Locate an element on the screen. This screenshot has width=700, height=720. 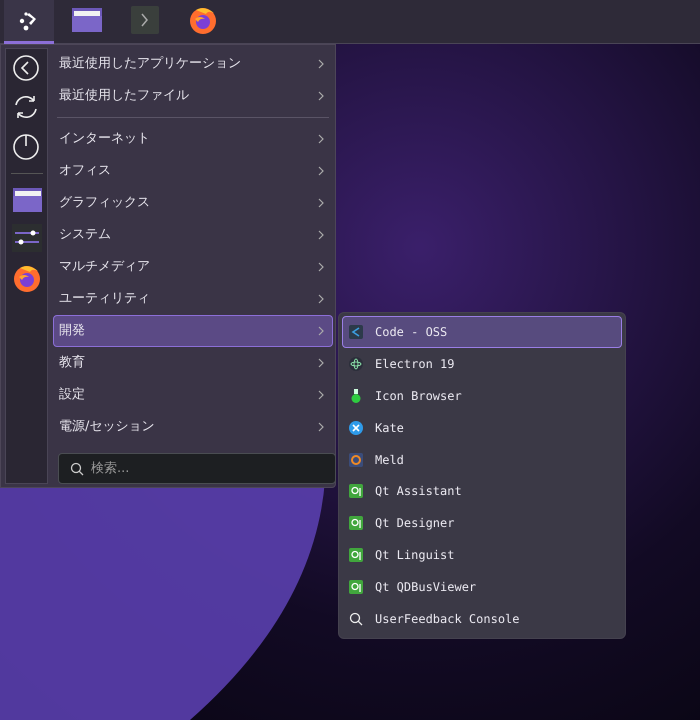
kate-icon is located at coordinates (356, 427).